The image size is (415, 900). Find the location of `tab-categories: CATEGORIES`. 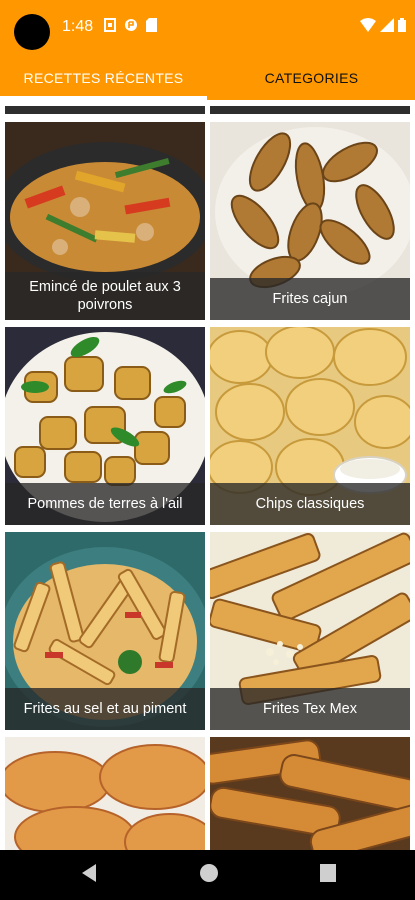

tab-categories: CATEGORIES is located at coordinates (311, 78).